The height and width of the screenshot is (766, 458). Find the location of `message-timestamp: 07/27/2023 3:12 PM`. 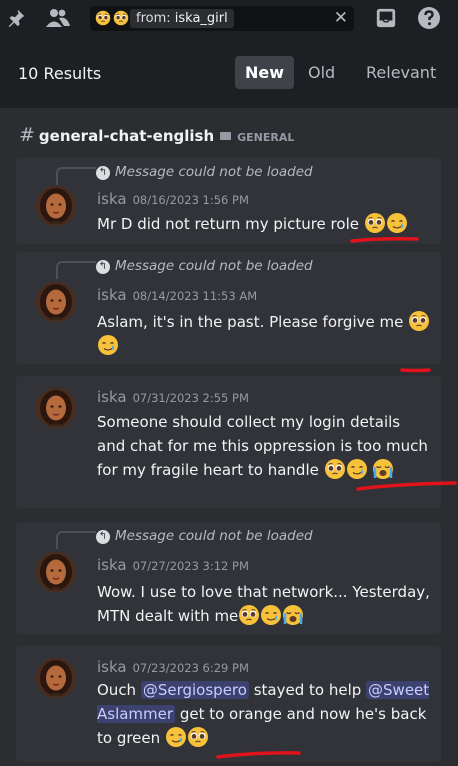

message-timestamp: 07/27/2023 3:12 PM is located at coordinates (190, 566).